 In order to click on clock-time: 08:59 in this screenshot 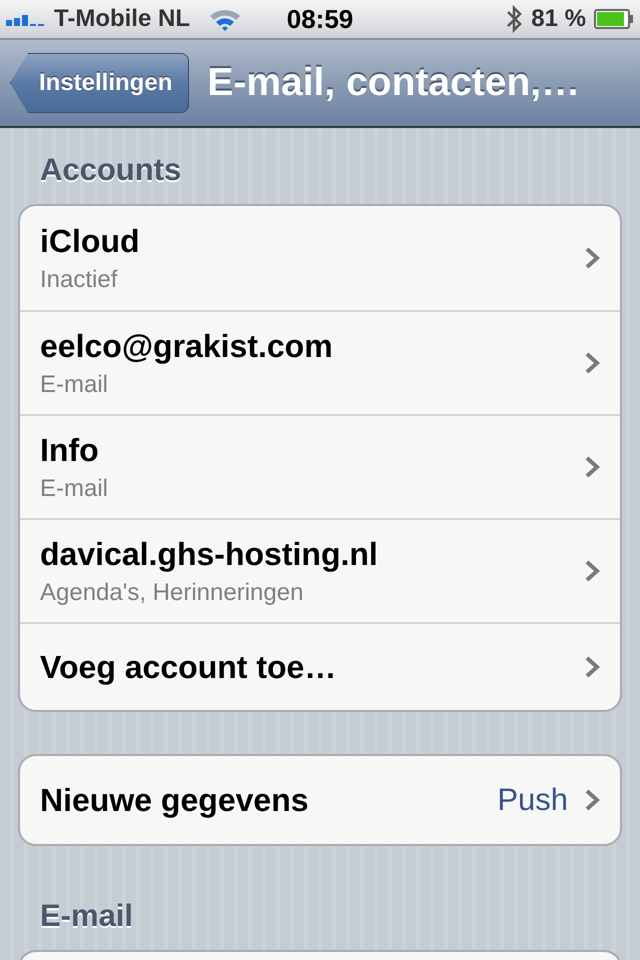, I will do `click(320, 19)`.